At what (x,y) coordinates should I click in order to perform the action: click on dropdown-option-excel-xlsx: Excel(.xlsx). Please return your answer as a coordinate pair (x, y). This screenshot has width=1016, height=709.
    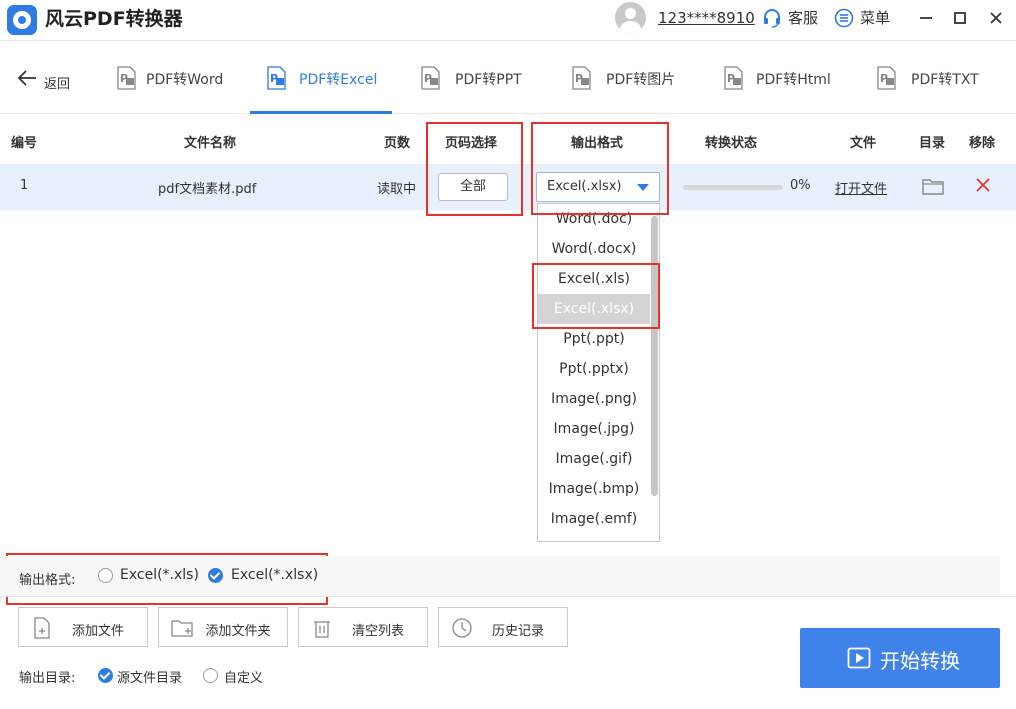
    Looking at the image, I should click on (594, 309).